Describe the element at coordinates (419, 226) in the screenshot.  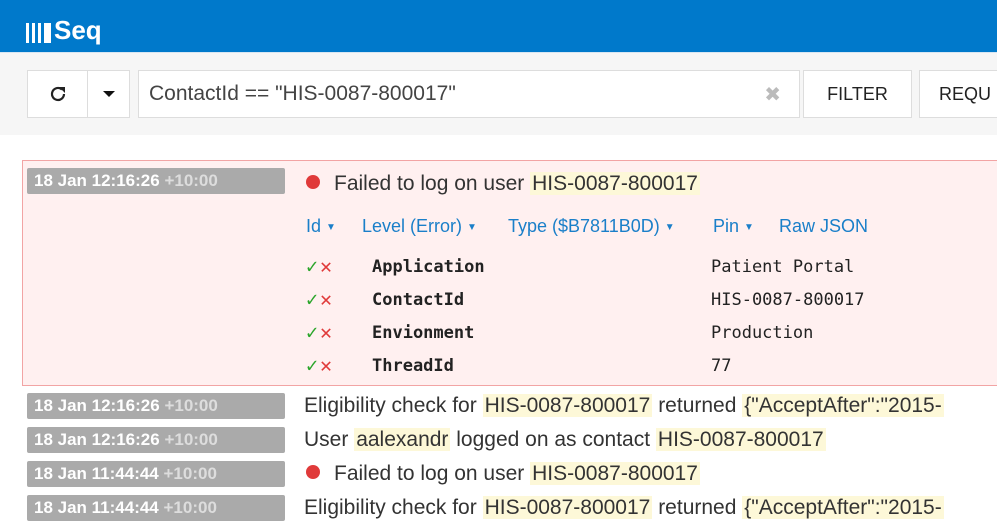
I see `menu-level: Level (Error) ▼` at that location.